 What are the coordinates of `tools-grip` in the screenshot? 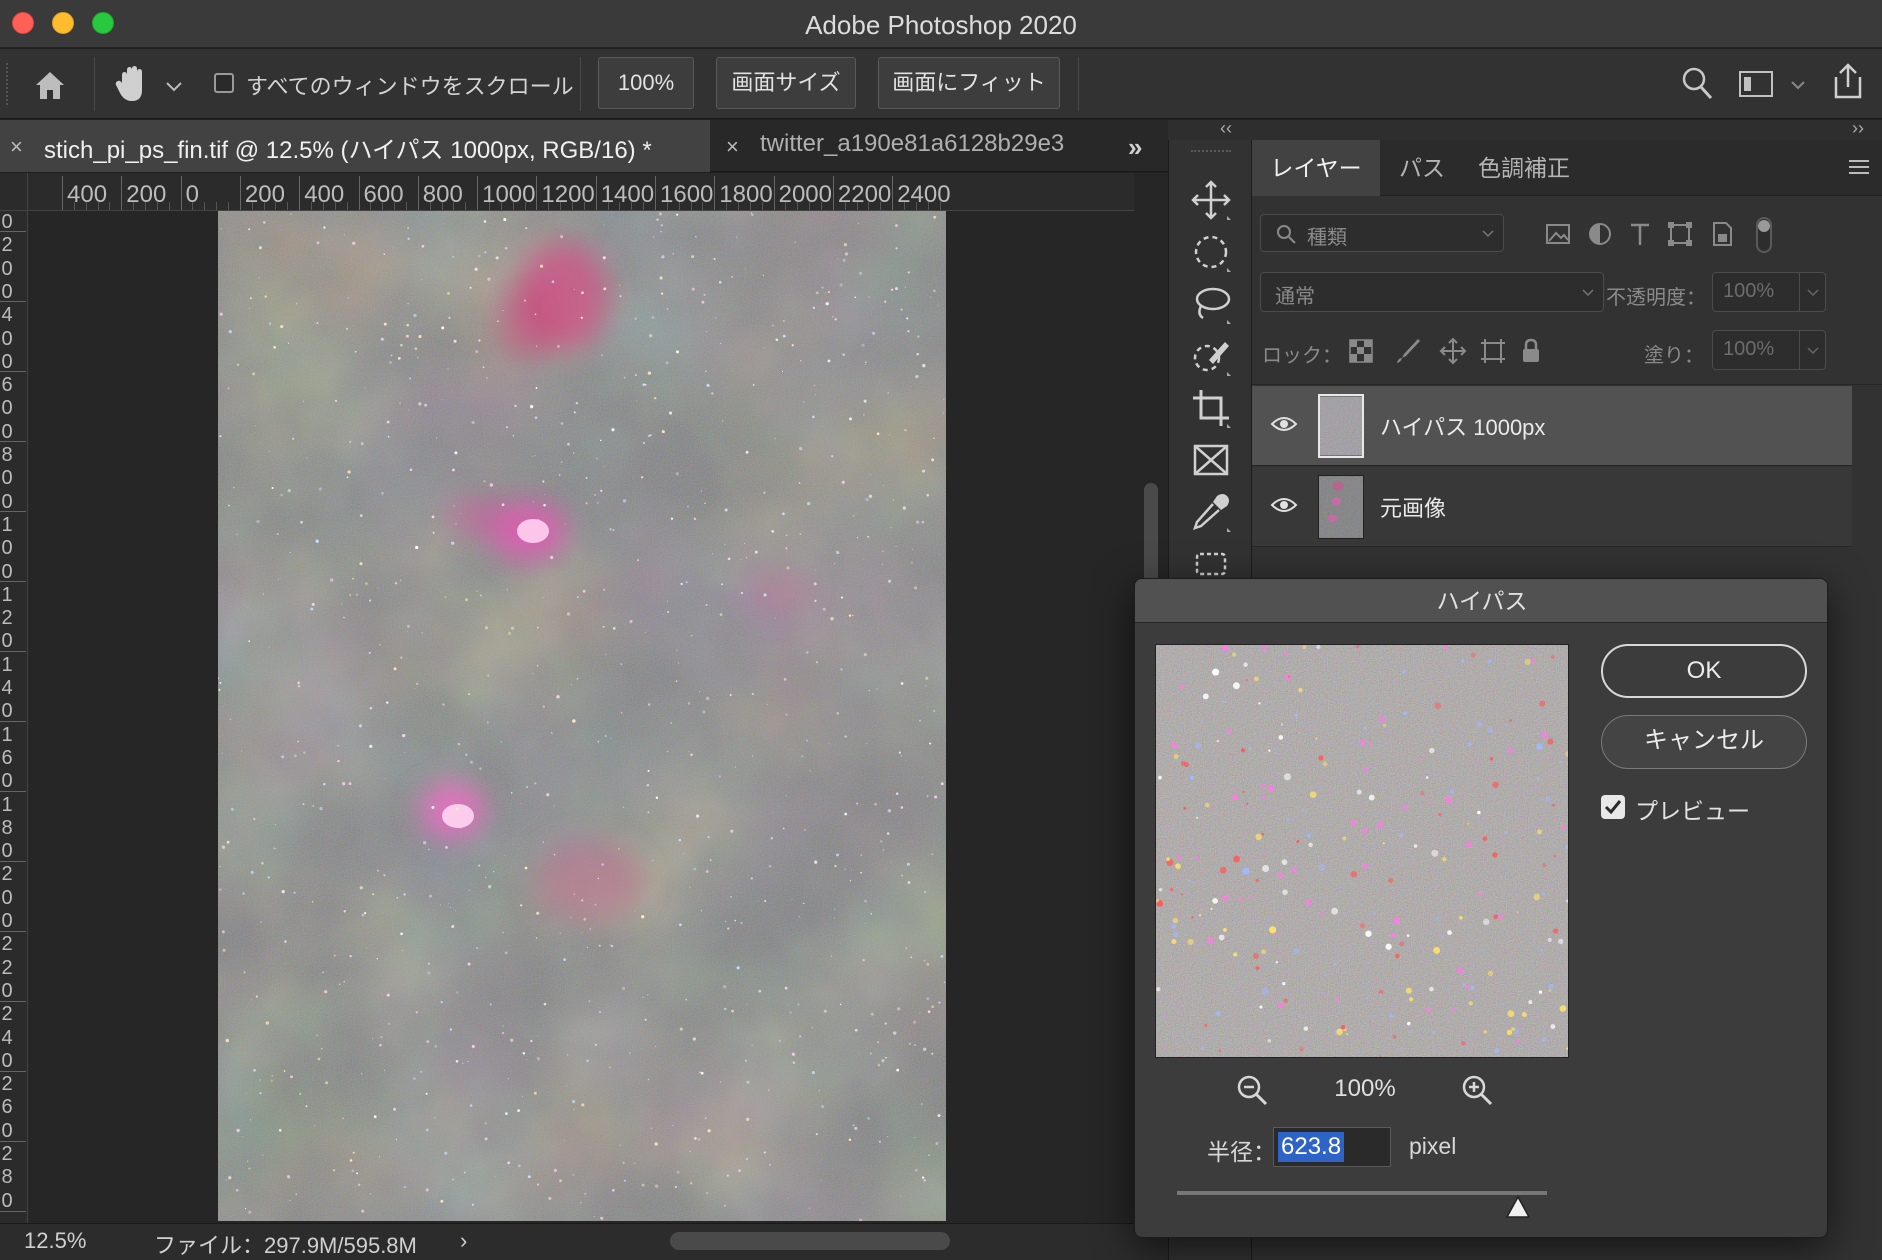 It's located at (1211, 152).